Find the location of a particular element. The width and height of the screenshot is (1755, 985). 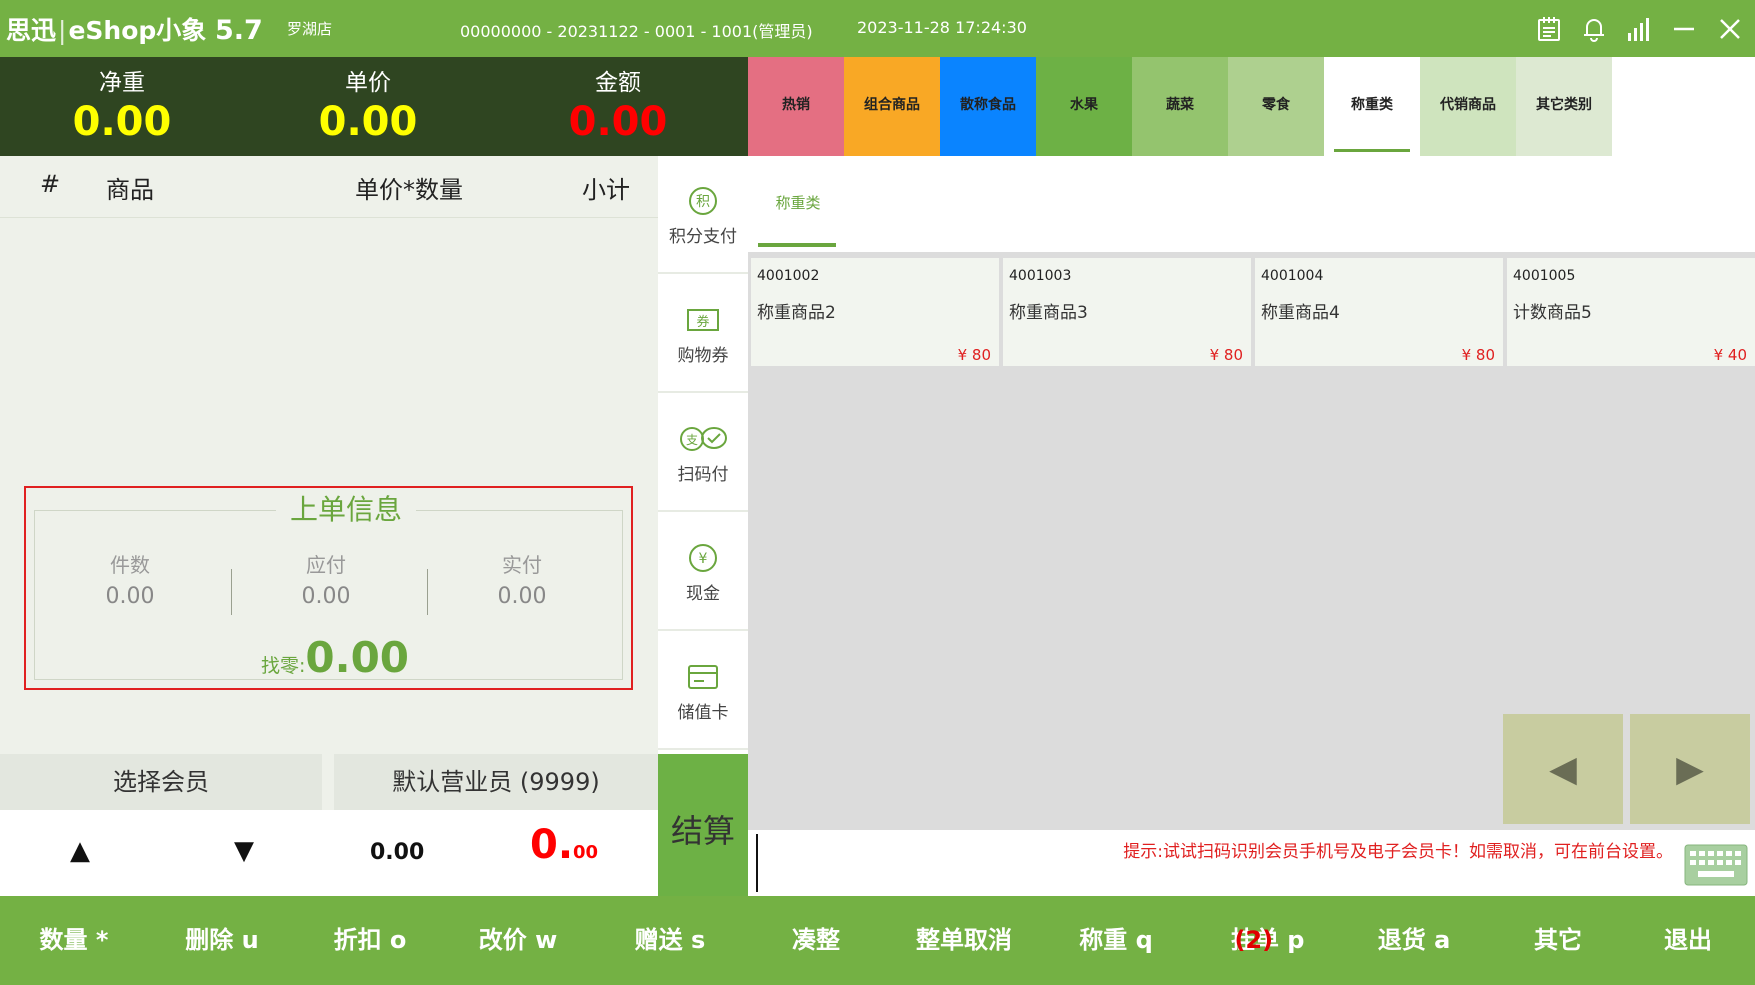

fn-gift-button: 赠送 s is located at coordinates (670, 940).